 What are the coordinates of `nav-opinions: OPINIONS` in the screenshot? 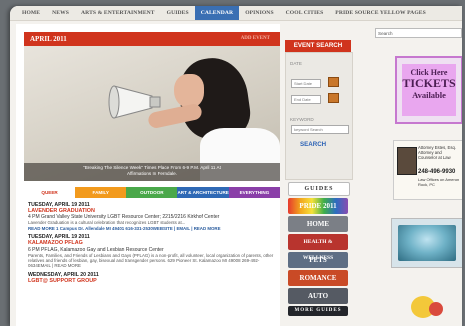 It's located at (259, 13).